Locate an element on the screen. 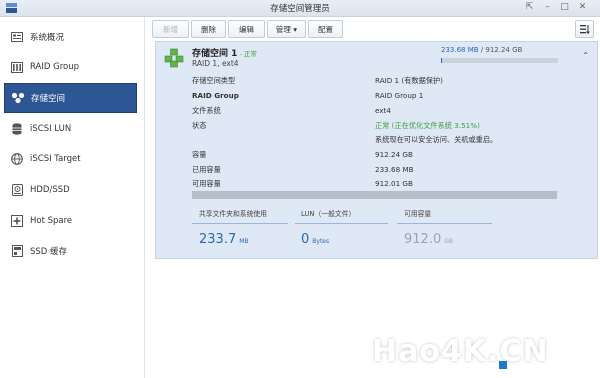  sidebar-item-iscsi-target: iSCSI Target is located at coordinates (69, 159).